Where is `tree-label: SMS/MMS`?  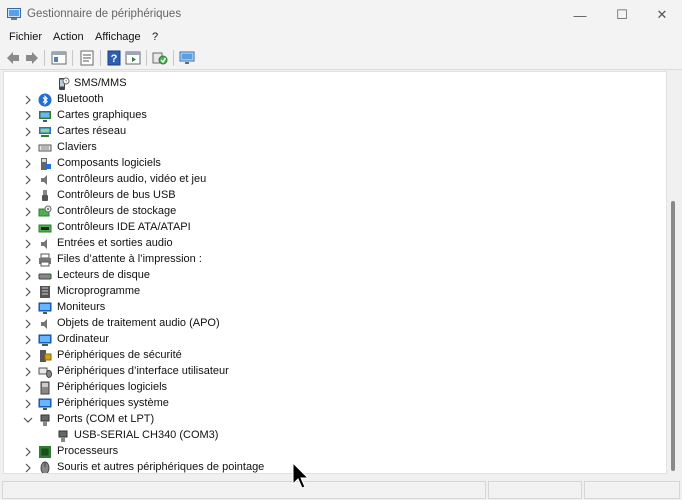 tree-label: SMS/MMS is located at coordinates (100, 83).